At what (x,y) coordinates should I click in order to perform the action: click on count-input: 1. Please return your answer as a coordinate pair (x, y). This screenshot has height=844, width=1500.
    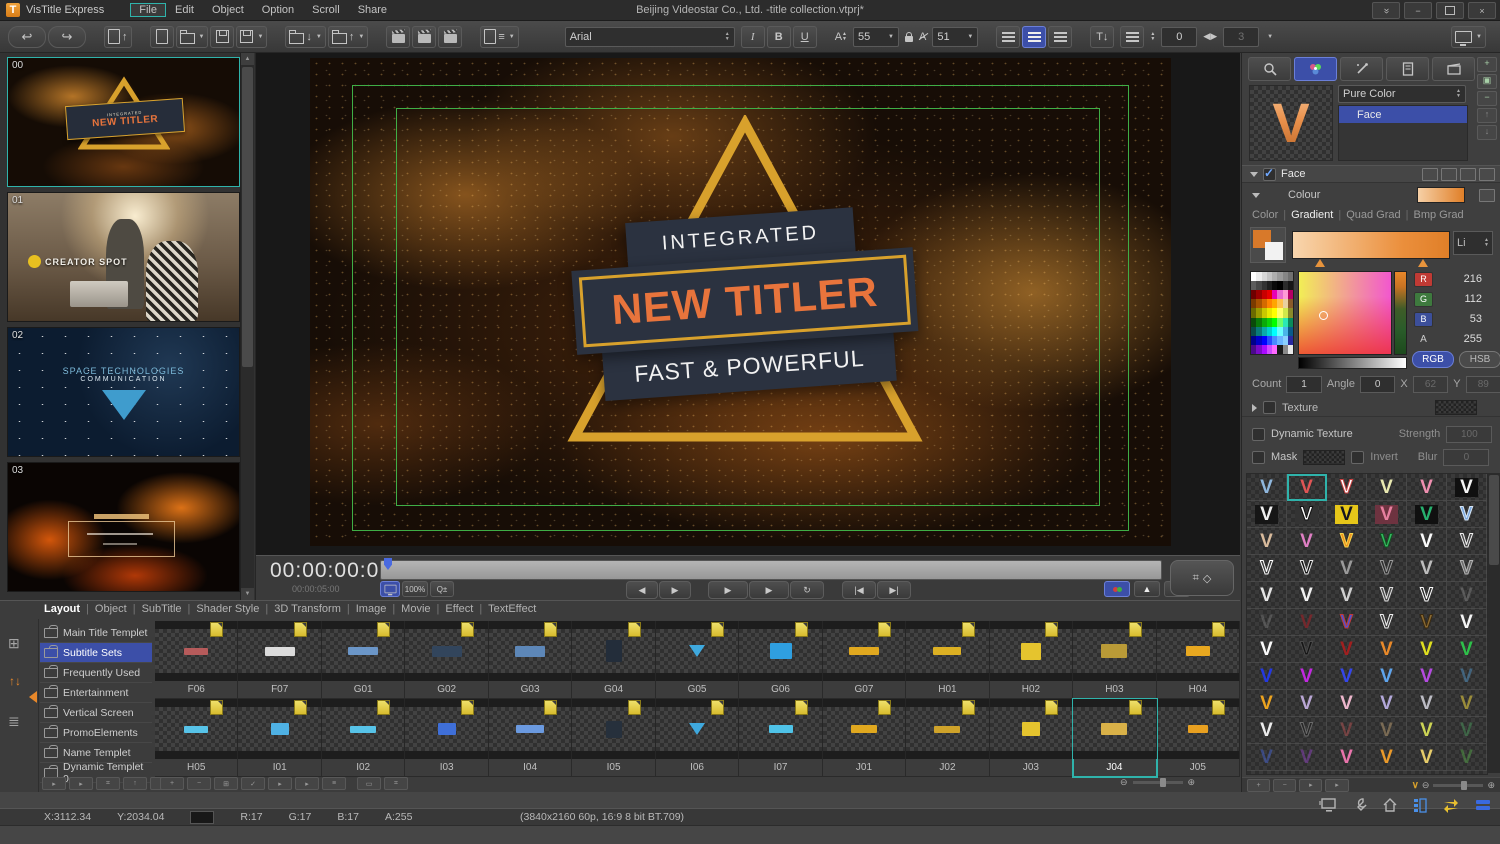
    Looking at the image, I should click on (1304, 384).